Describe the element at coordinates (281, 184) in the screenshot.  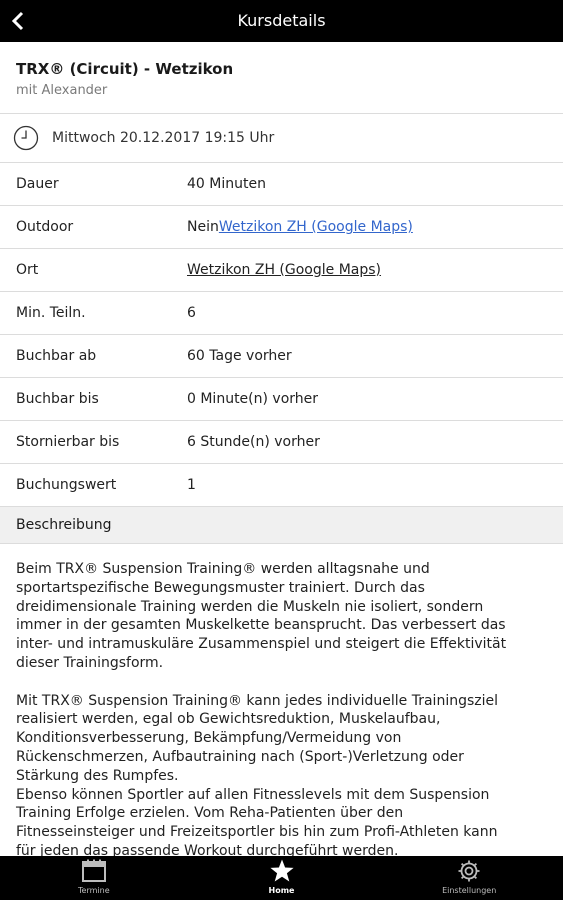
I see `detail-row-duration: Dauer 40 Minuten` at that location.